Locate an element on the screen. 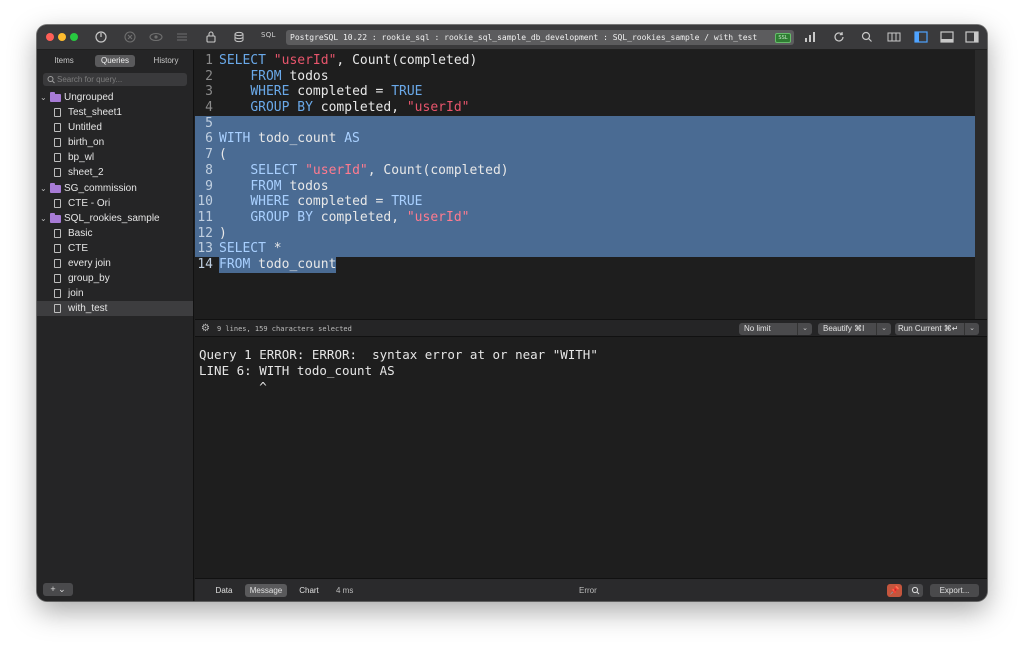 The width and height of the screenshot is (1024, 651). beautify-button: Beautify ⌘I ⌄ is located at coordinates (854, 329).